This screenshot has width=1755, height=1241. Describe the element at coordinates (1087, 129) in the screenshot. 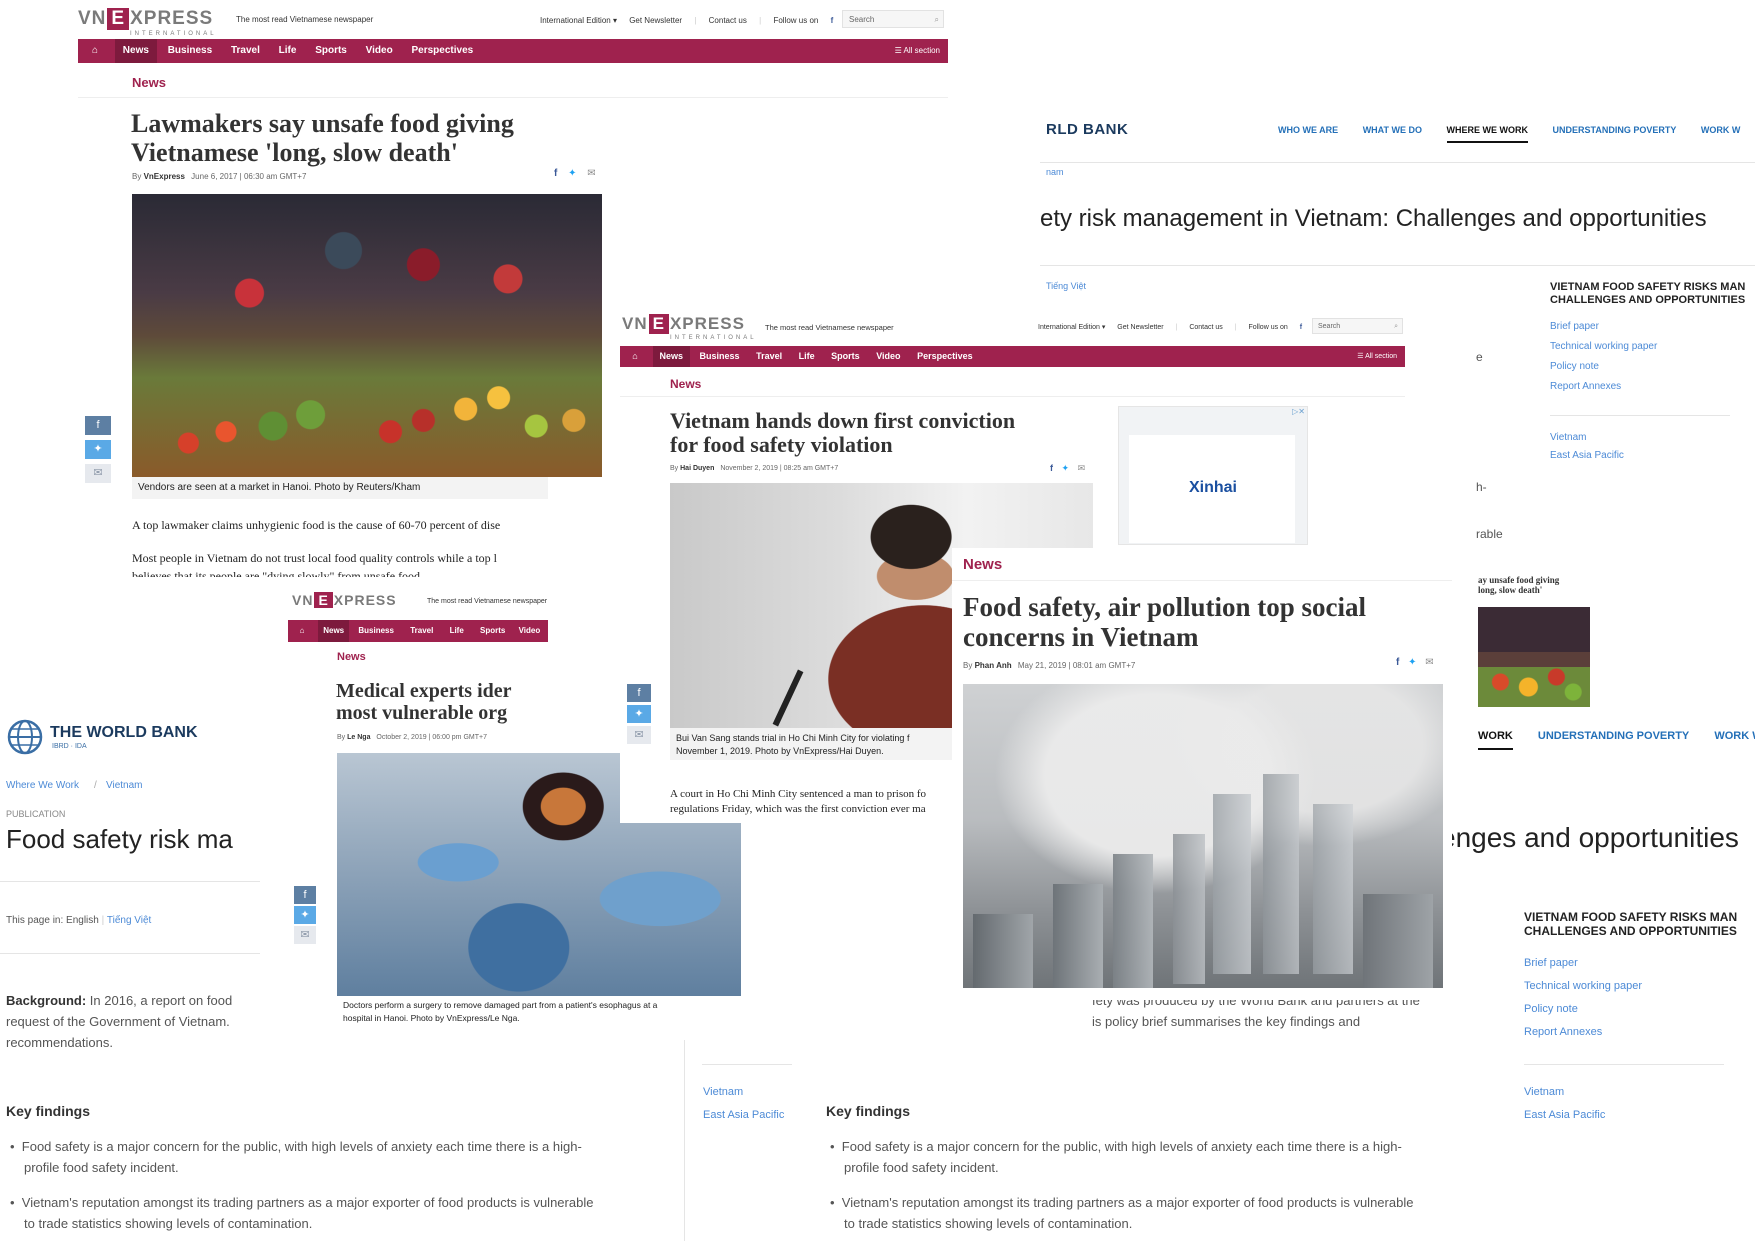

I see `worldbank-logo-partial: RLD BANK` at that location.